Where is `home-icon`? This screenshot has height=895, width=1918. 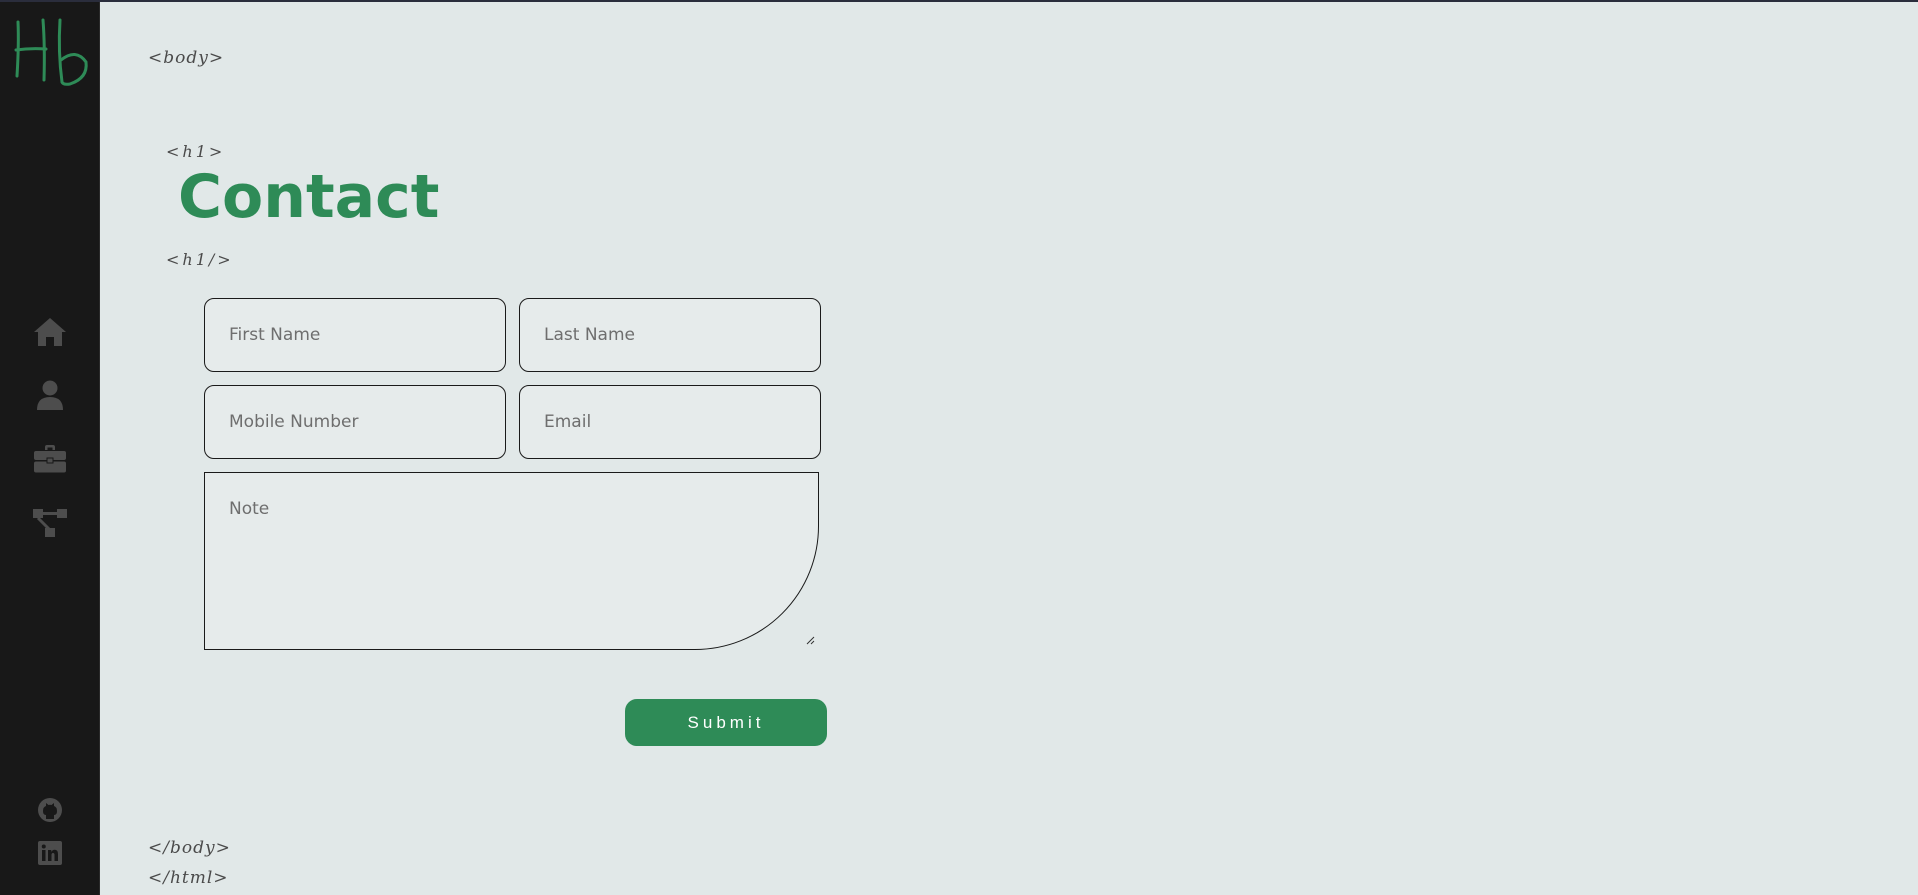
home-icon is located at coordinates (50, 332).